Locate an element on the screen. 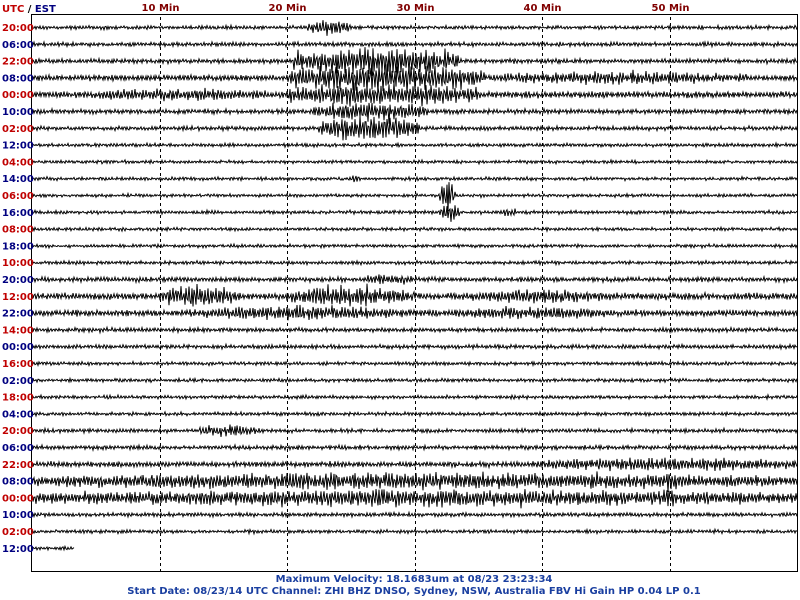 The width and height of the screenshot is (800, 600). x-tick-labels: 10 Min 20 Min 30 Min 40 Min 50 Min is located at coordinates (416, 8).